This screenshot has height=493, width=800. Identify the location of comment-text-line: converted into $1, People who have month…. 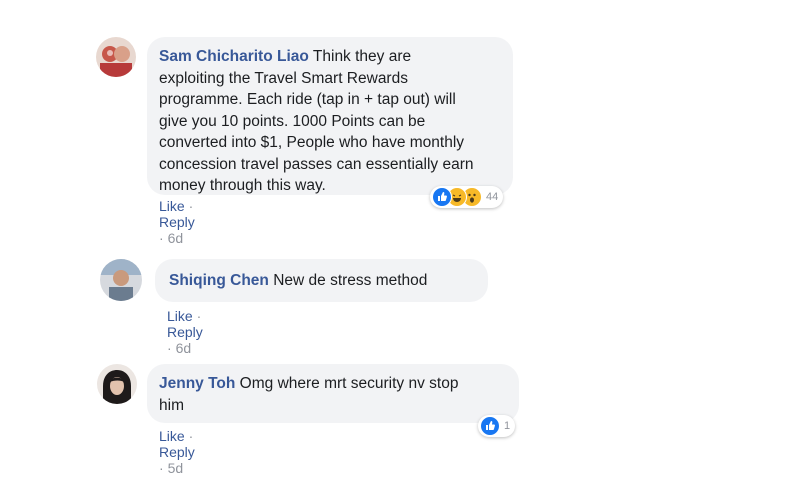
(312, 142).